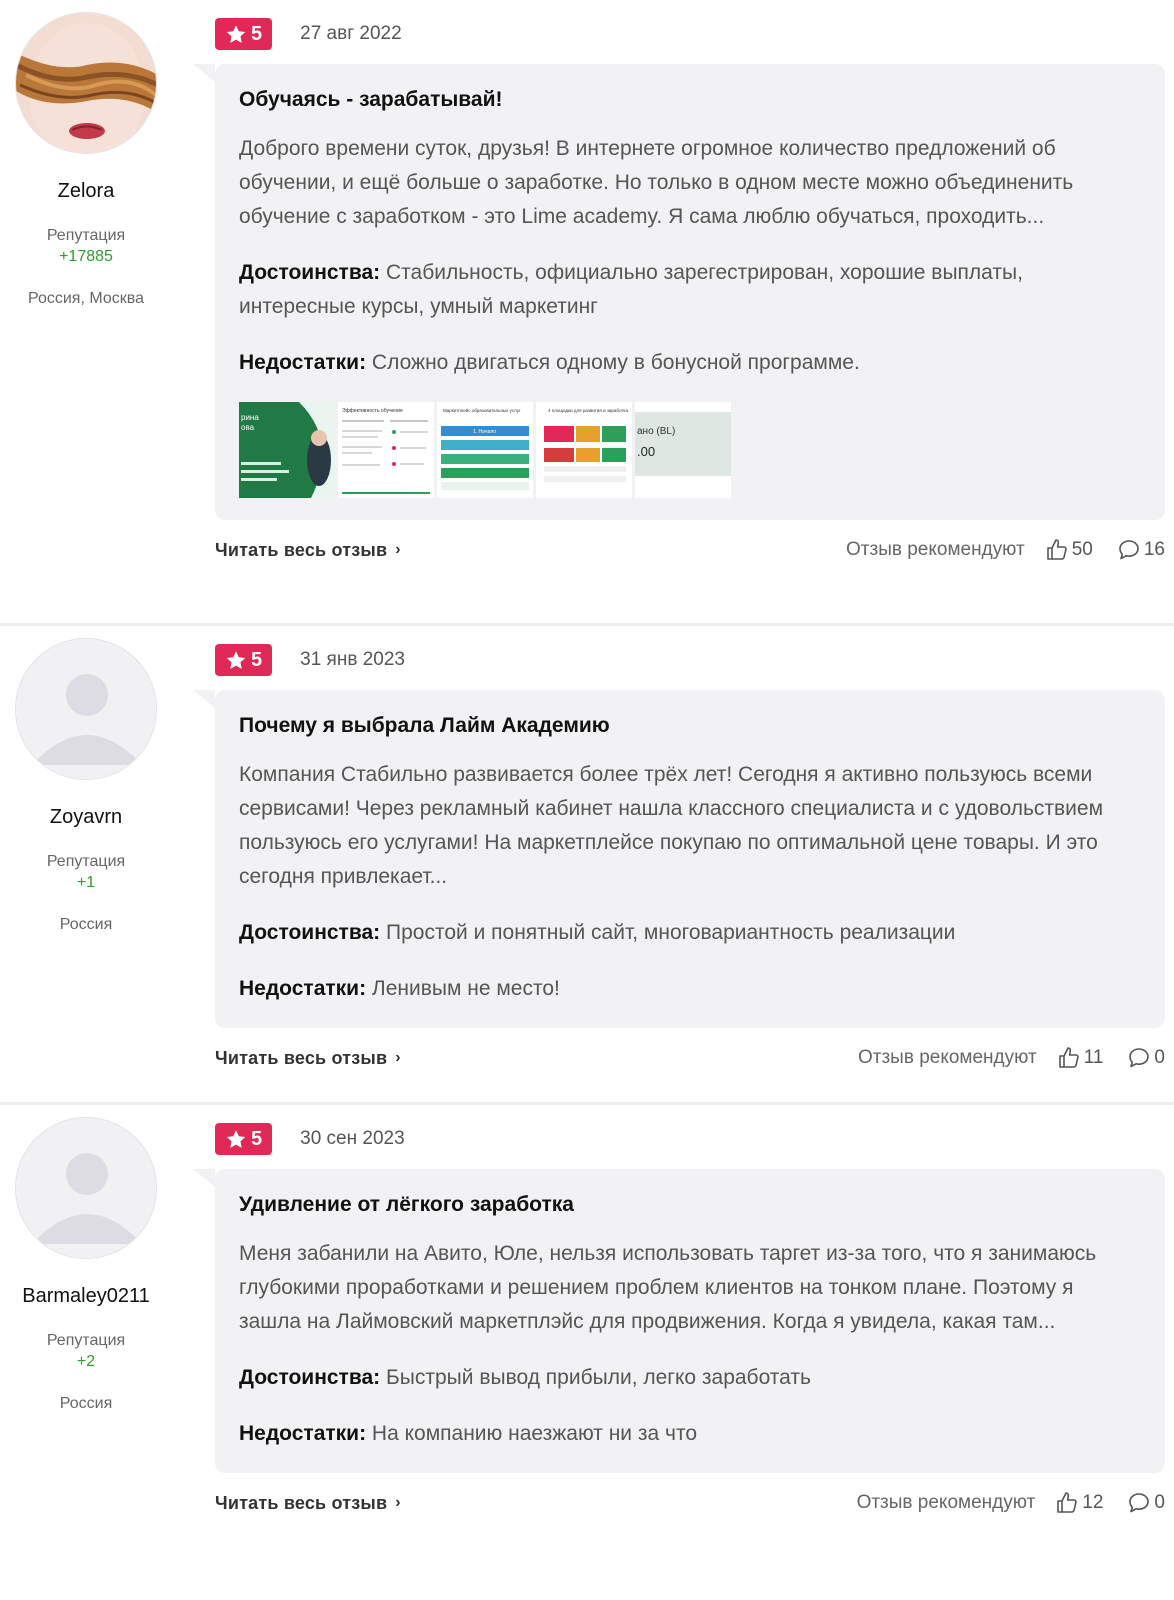 This screenshot has height=1600, width=1174. Describe the element at coordinates (690, 989) in the screenshot. I see `review-cons: Недостатки: Ленивым не место!` at that location.